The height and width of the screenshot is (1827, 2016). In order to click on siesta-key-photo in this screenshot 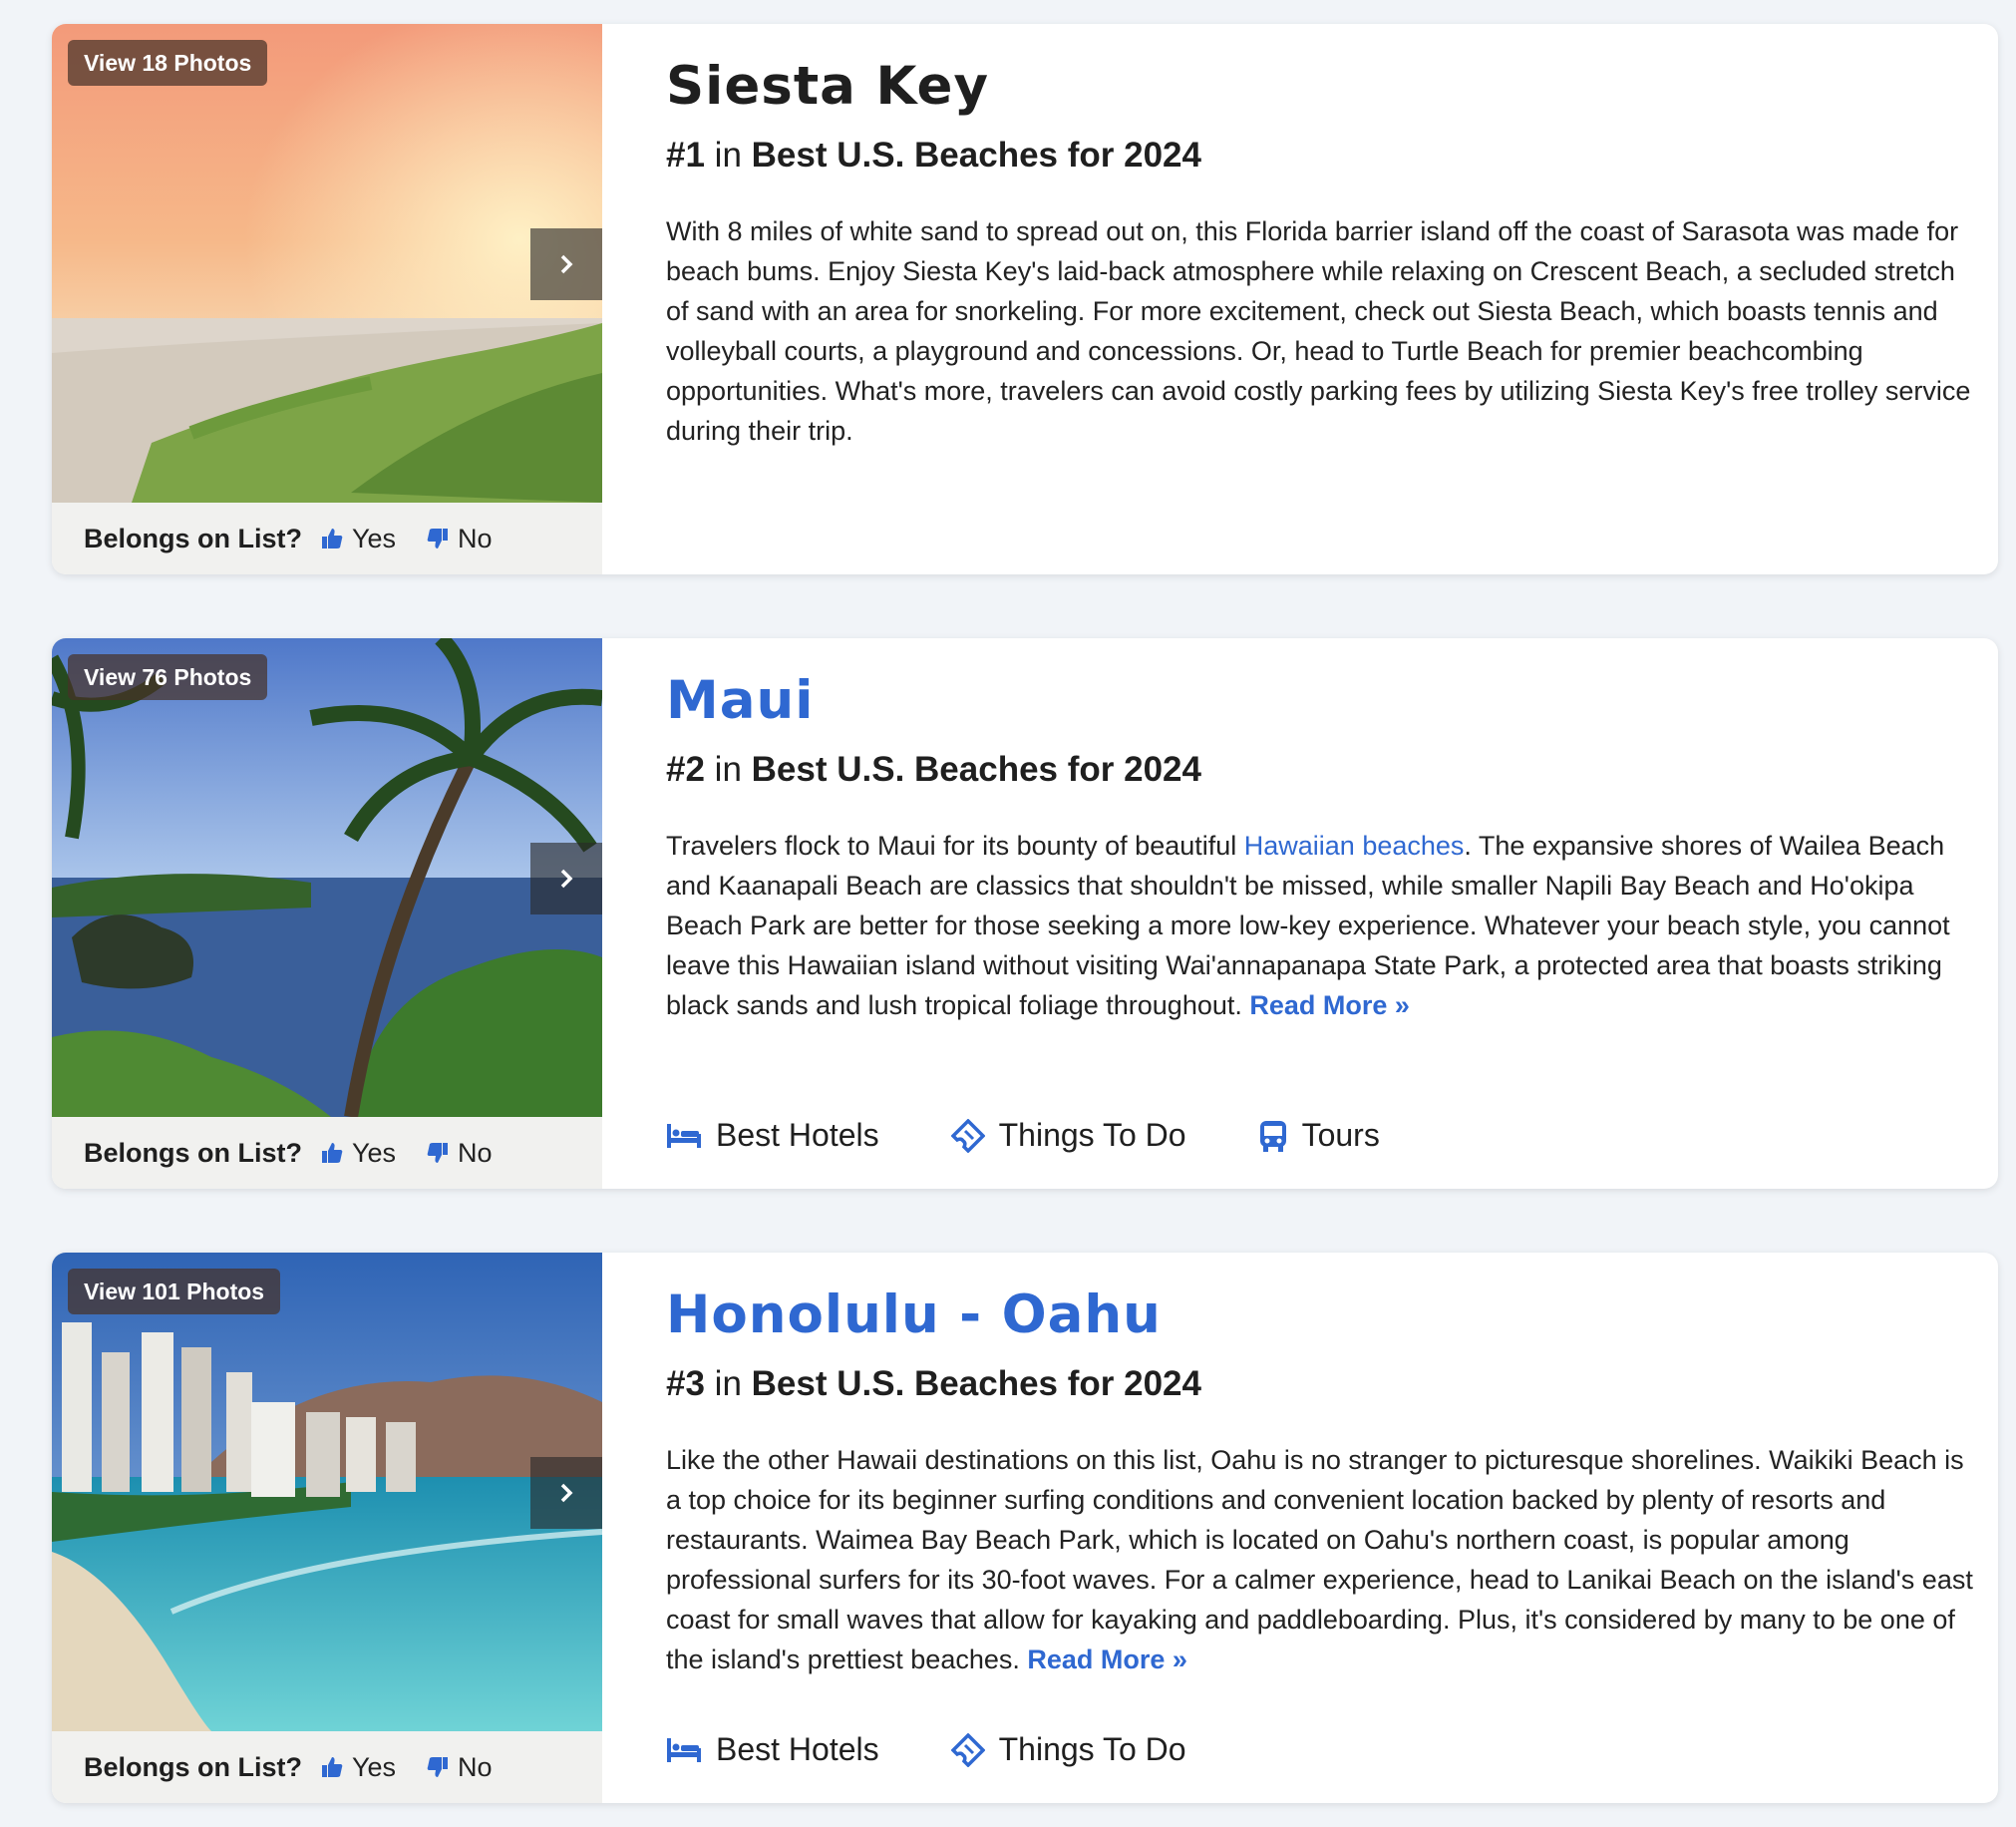, I will do `click(327, 263)`.